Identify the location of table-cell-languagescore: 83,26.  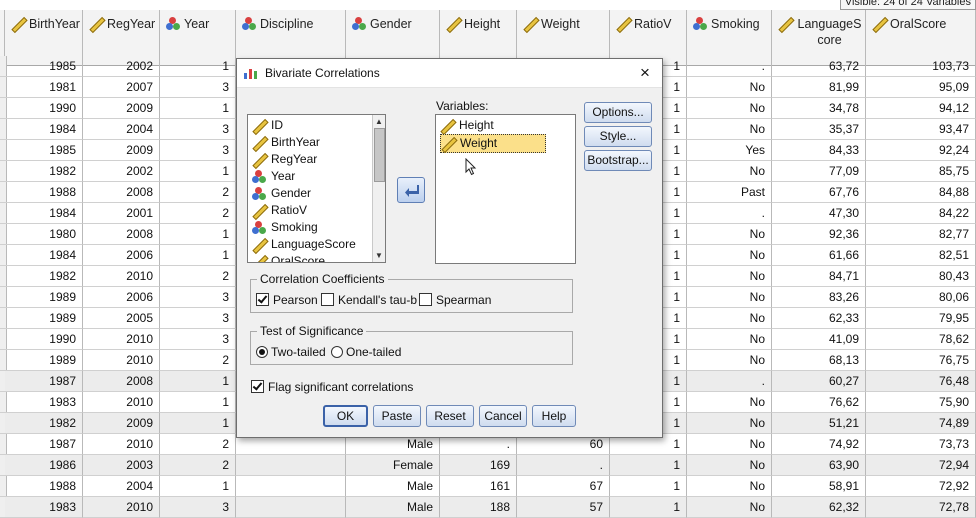
(819, 297).